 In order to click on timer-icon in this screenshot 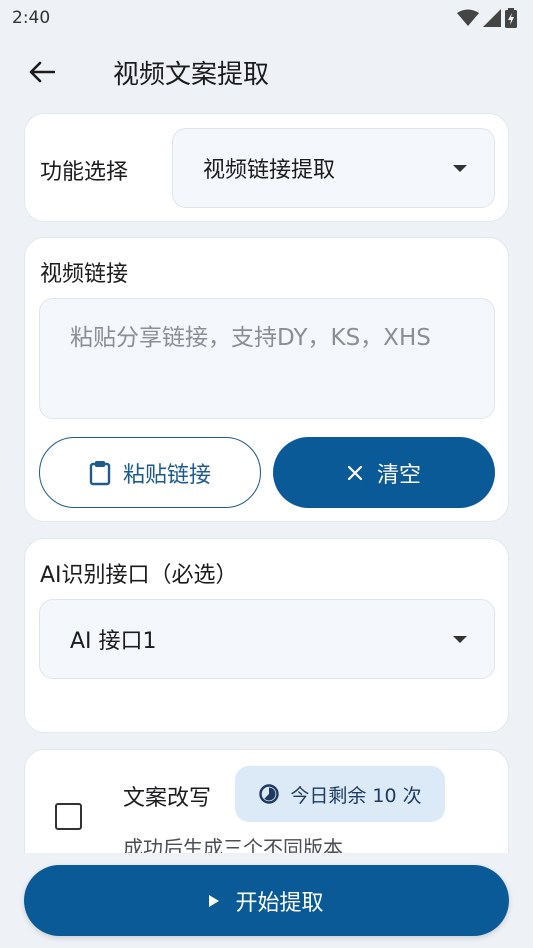, I will do `click(269, 794)`.